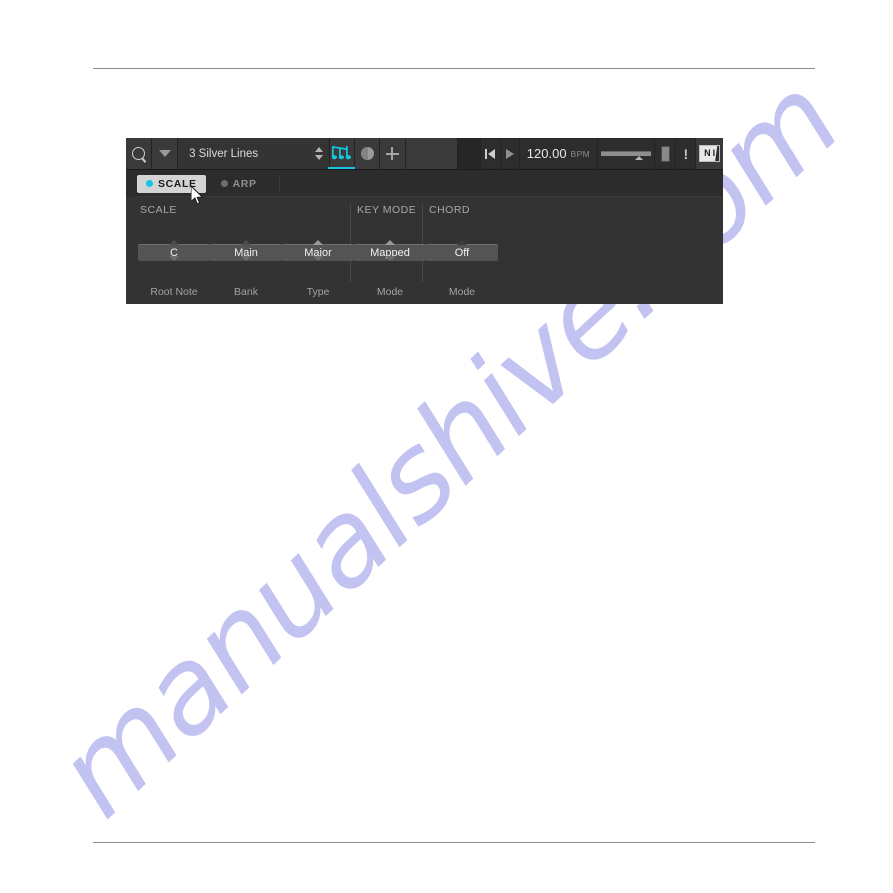 This screenshot has width=893, height=893. I want to click on master-volume-fader-icon, so click(625, 153).